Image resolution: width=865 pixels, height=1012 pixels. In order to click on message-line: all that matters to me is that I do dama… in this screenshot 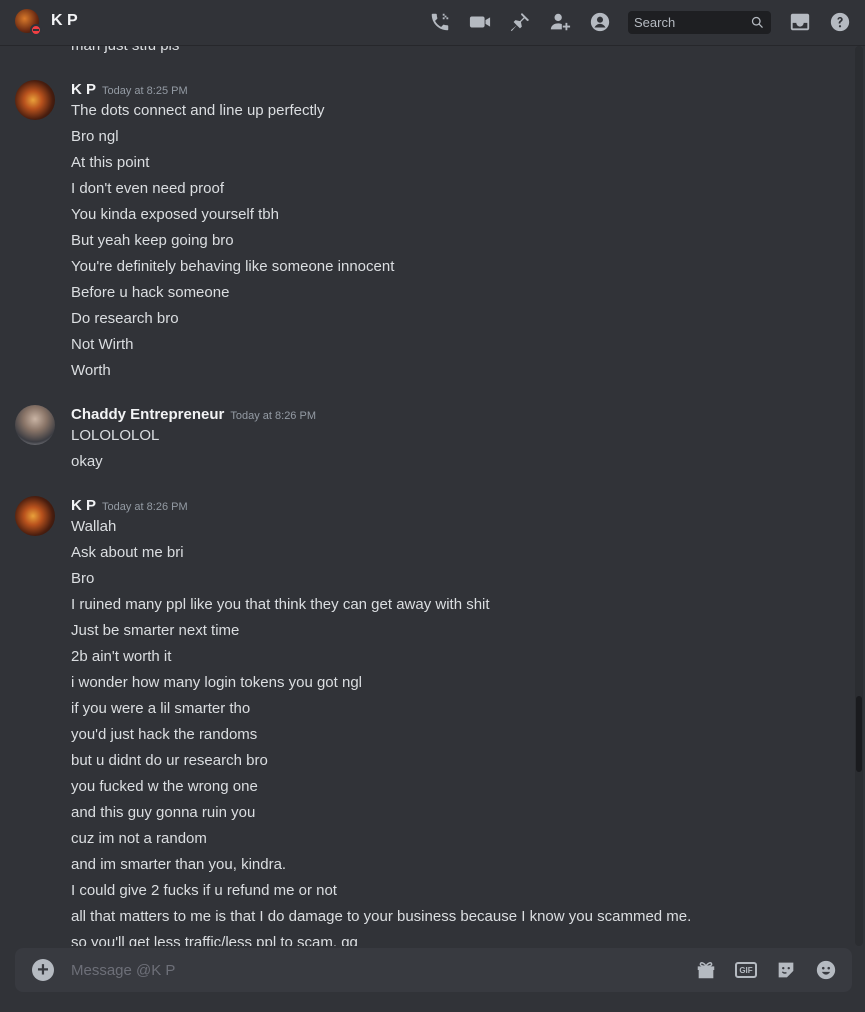, I will do `click(381, 916)`.